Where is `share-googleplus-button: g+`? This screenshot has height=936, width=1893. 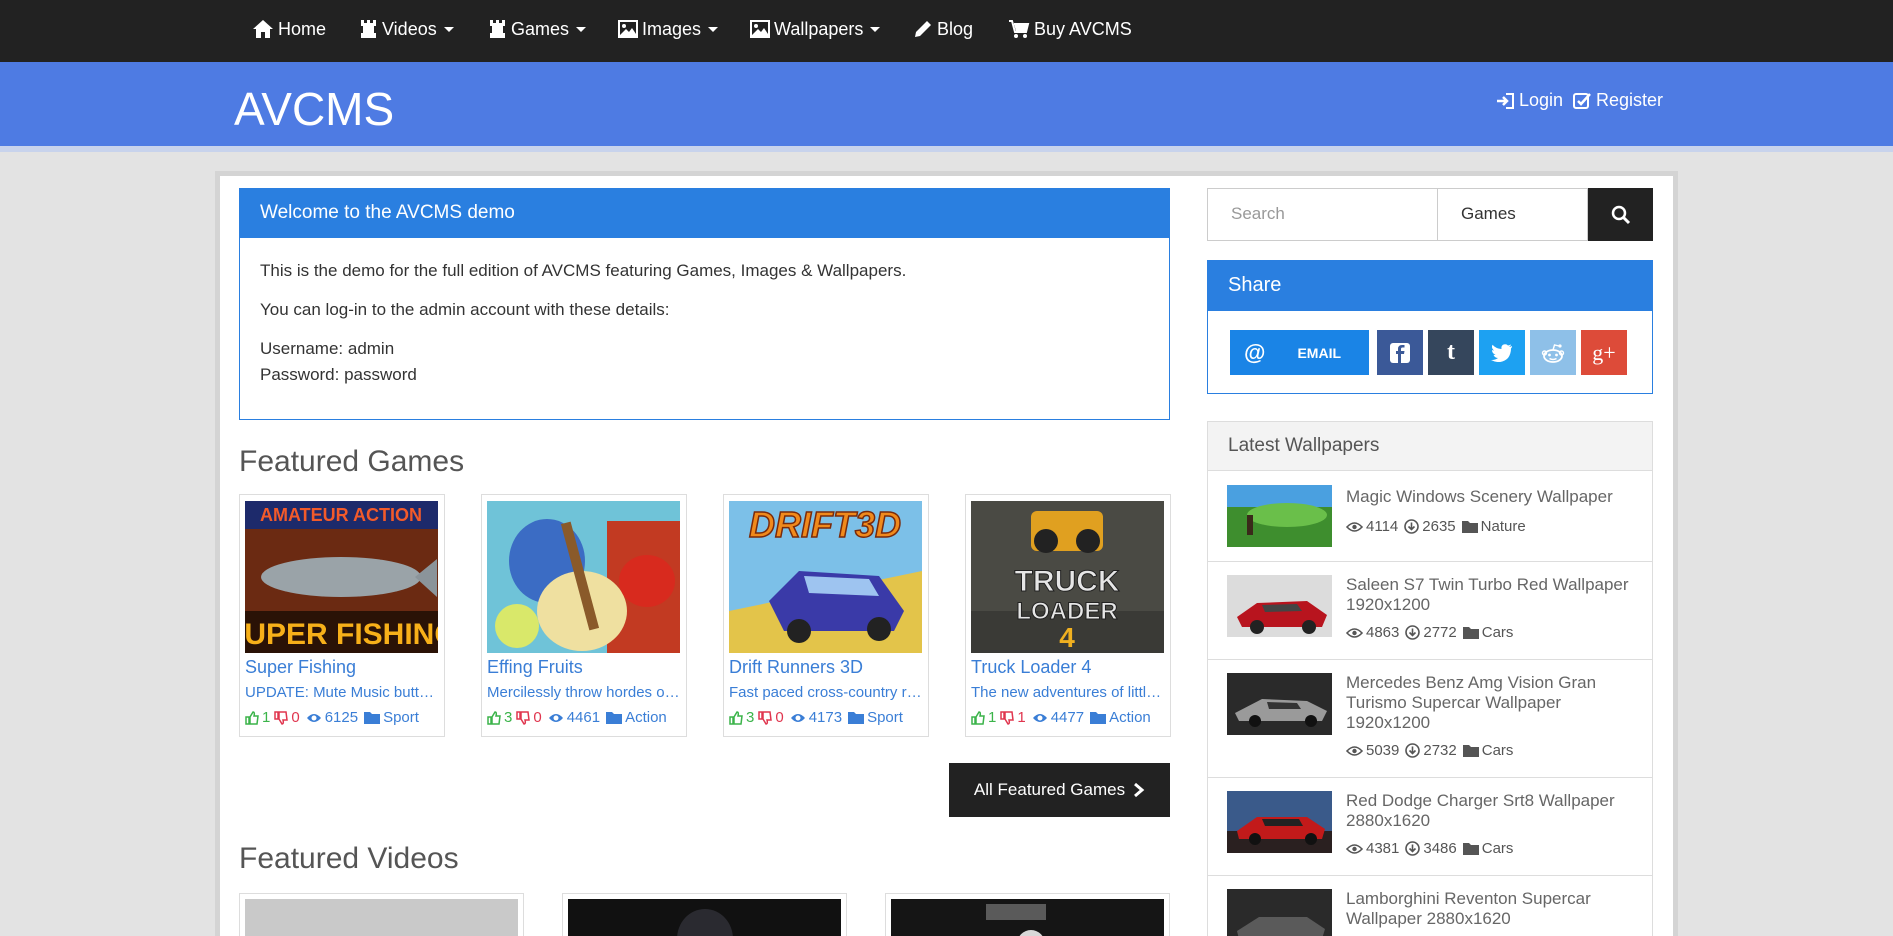 share-googleplus-button: g+ is located at coordinates (1604, 352).